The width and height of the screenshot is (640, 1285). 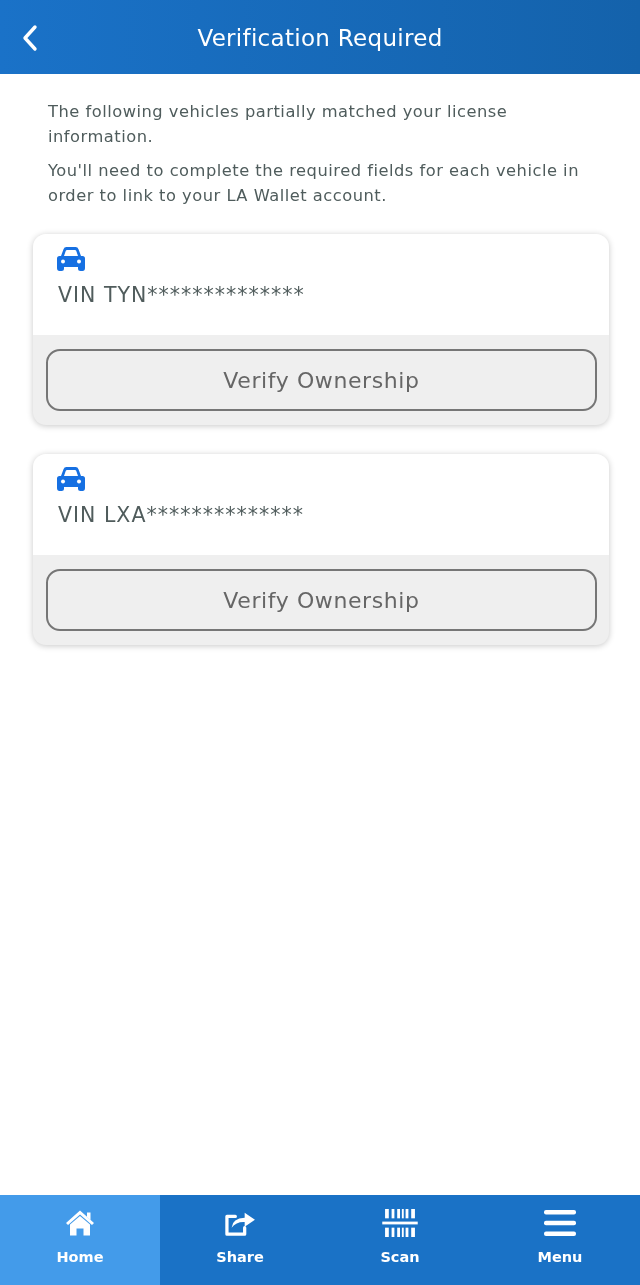 What do you see at coordinates (400, 1223) in the screenshot?
I see `barcode-scan-icon` at bounding box center [400, 1223].